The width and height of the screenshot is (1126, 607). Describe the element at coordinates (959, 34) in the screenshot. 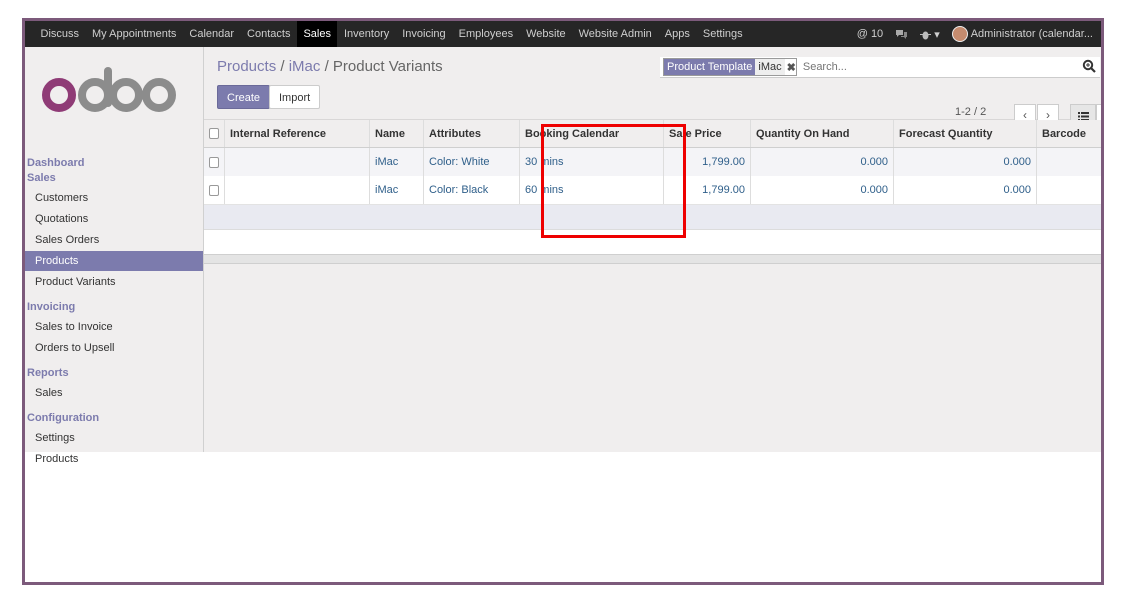

I see `avatar` at that location.